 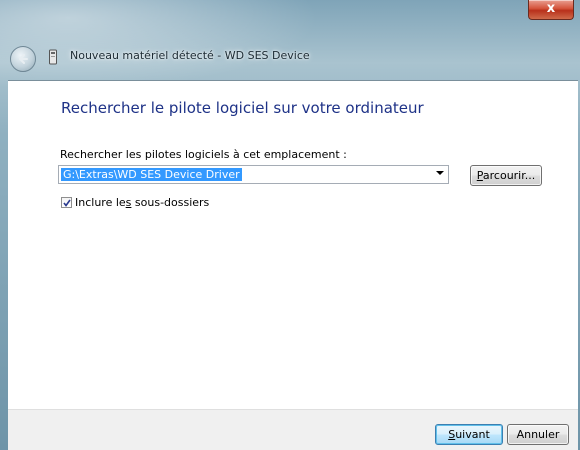 I want to click on close-button: x, so click(x=551, y=10).